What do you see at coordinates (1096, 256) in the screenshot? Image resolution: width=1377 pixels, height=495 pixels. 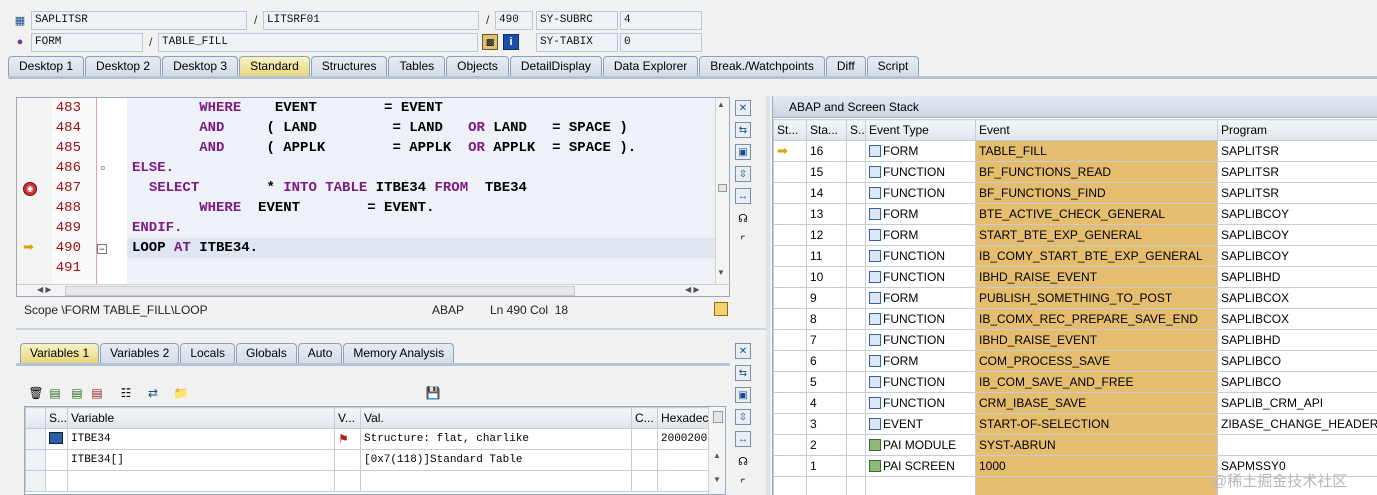 I see `event-cell: IB_COMY_START_BTE_EXP_GENERAL` at bounding box center [1096, 256].